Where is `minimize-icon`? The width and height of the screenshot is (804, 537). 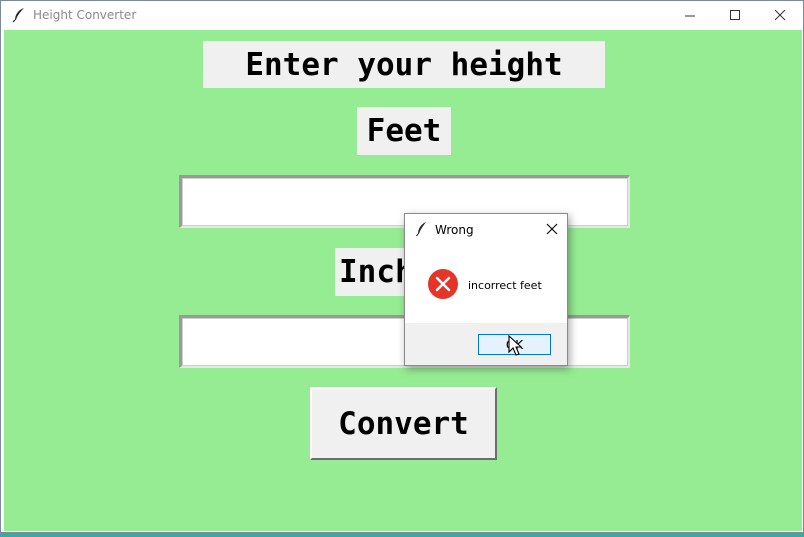 minimize-icon is located at coordinates (689, 16).